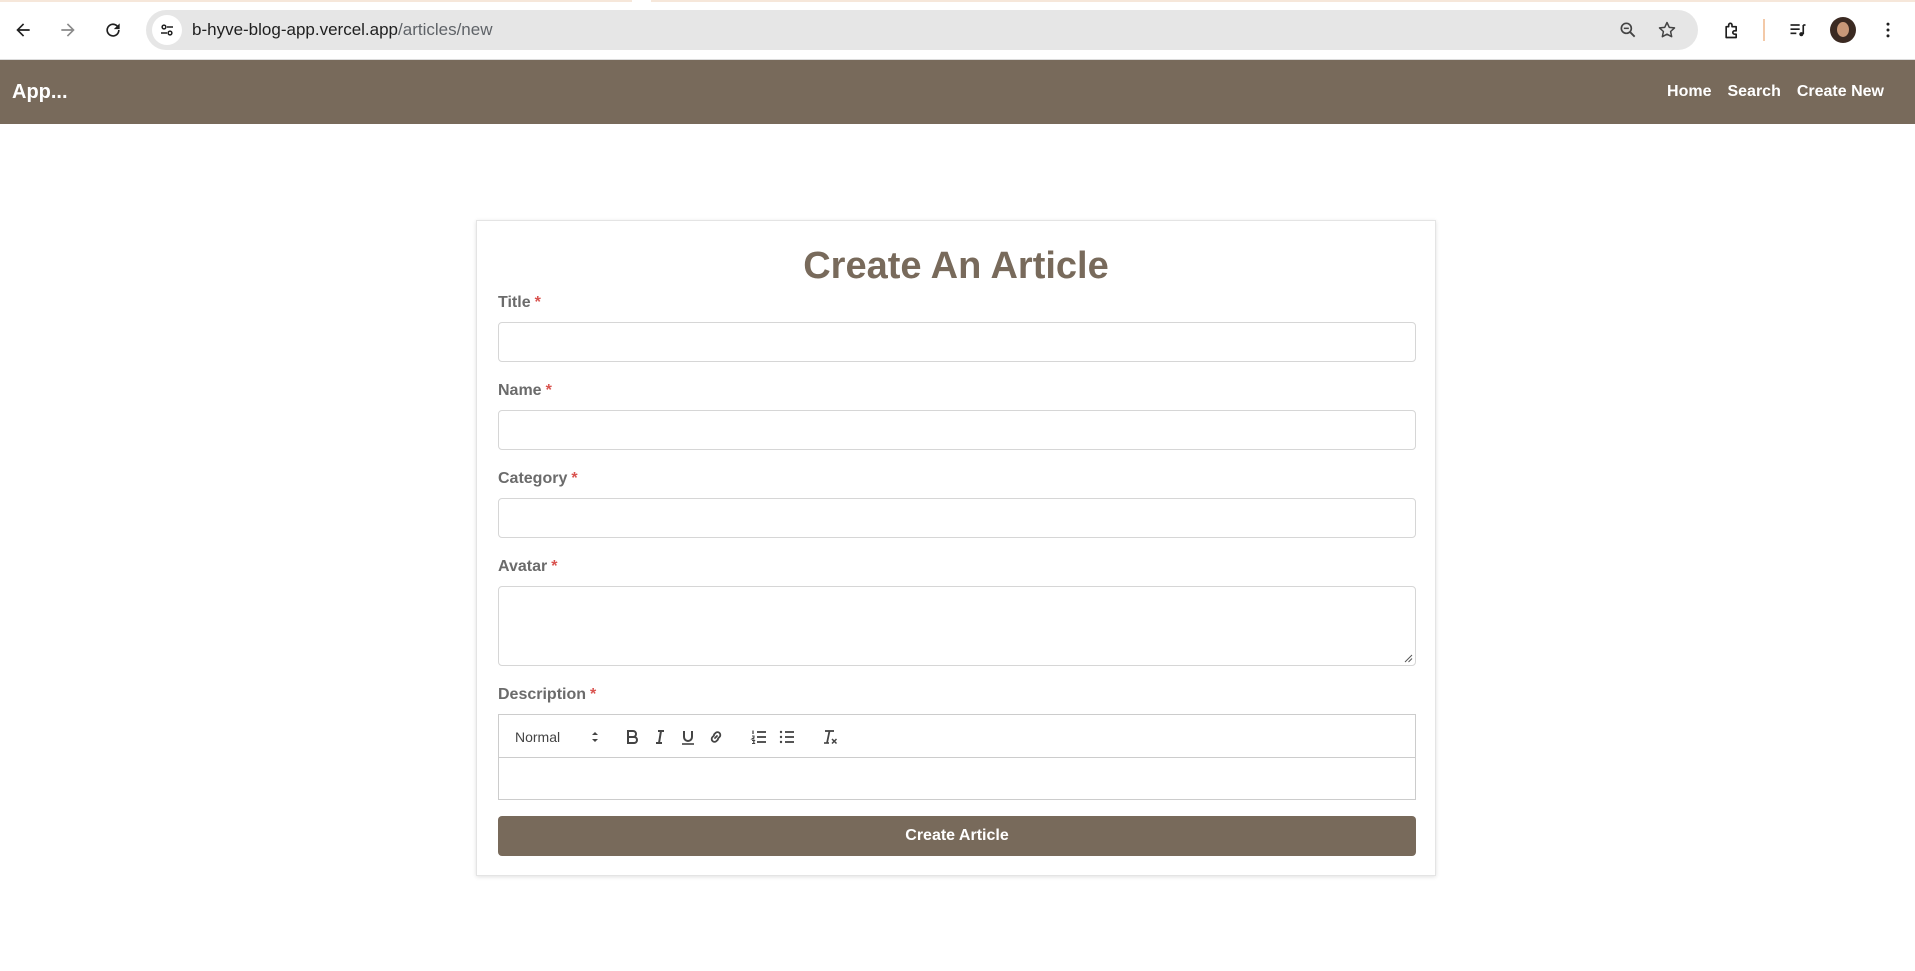 This screenshot has height=971, width=1915. I want to click on more-menu-icon, so click(1888, 30).